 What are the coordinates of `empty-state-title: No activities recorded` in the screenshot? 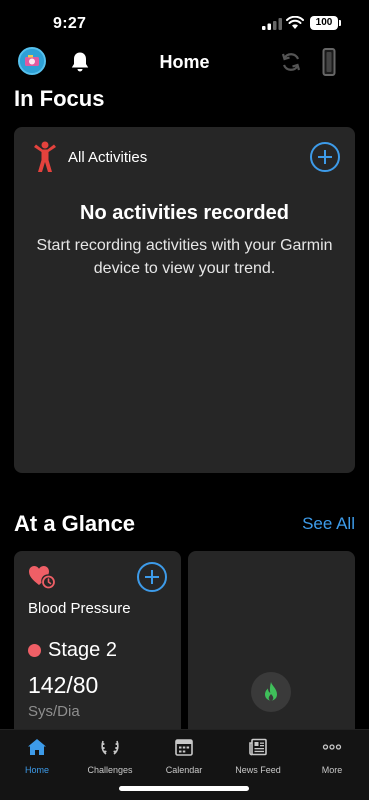 It's located at (184, 213).